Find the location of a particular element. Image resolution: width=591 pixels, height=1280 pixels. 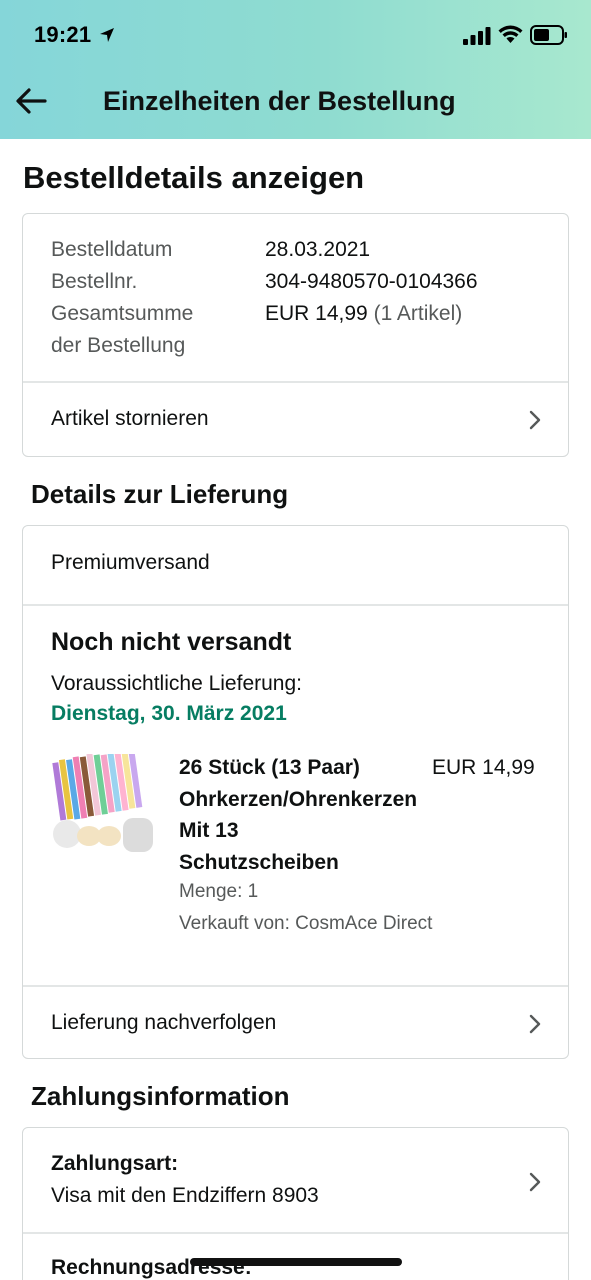

cellular-signal-icon is located at coordinates (477, 36).